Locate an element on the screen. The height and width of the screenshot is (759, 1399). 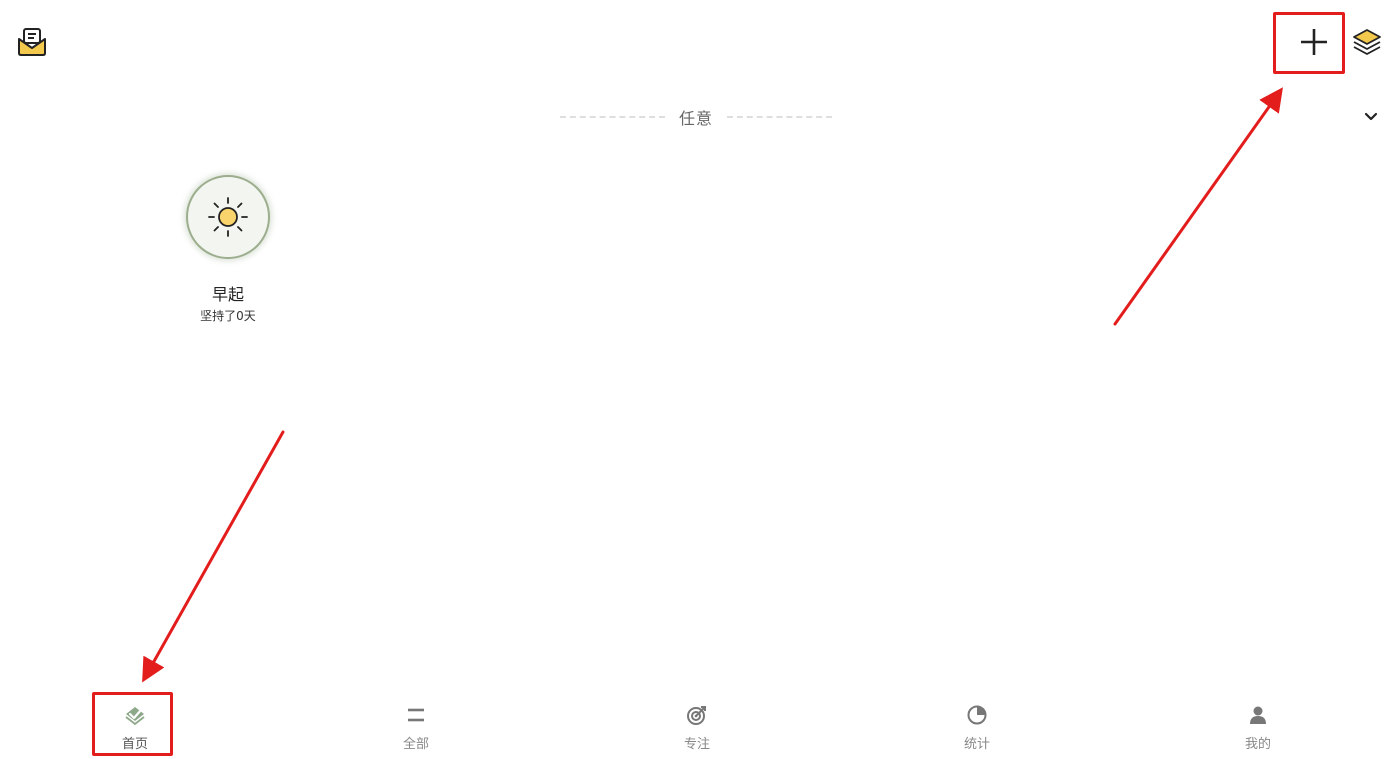
user-icon is located at coordinates (1258, 715).